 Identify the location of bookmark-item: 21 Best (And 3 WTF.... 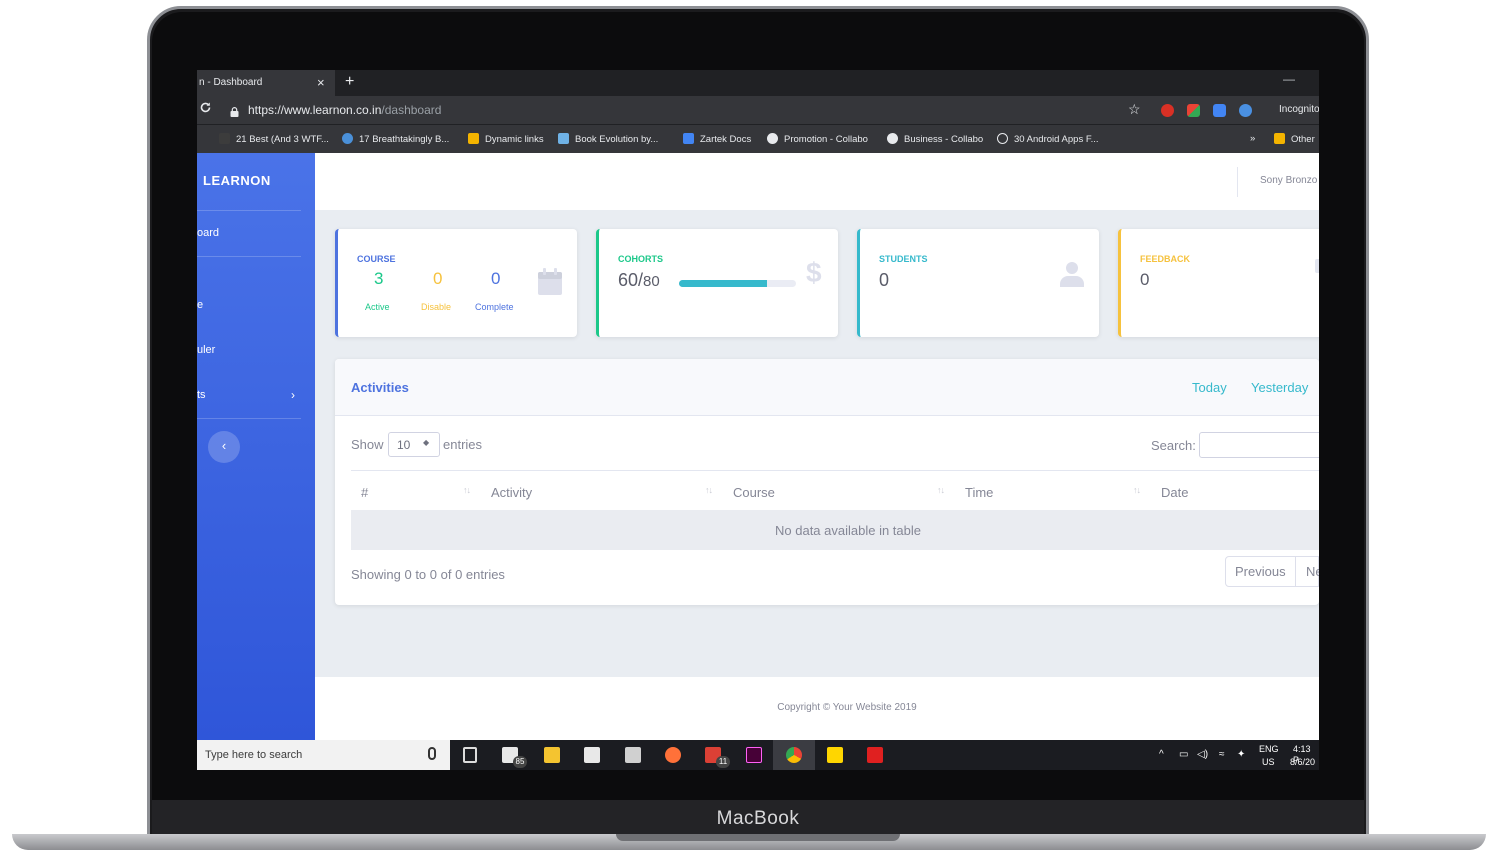
(274, 139).